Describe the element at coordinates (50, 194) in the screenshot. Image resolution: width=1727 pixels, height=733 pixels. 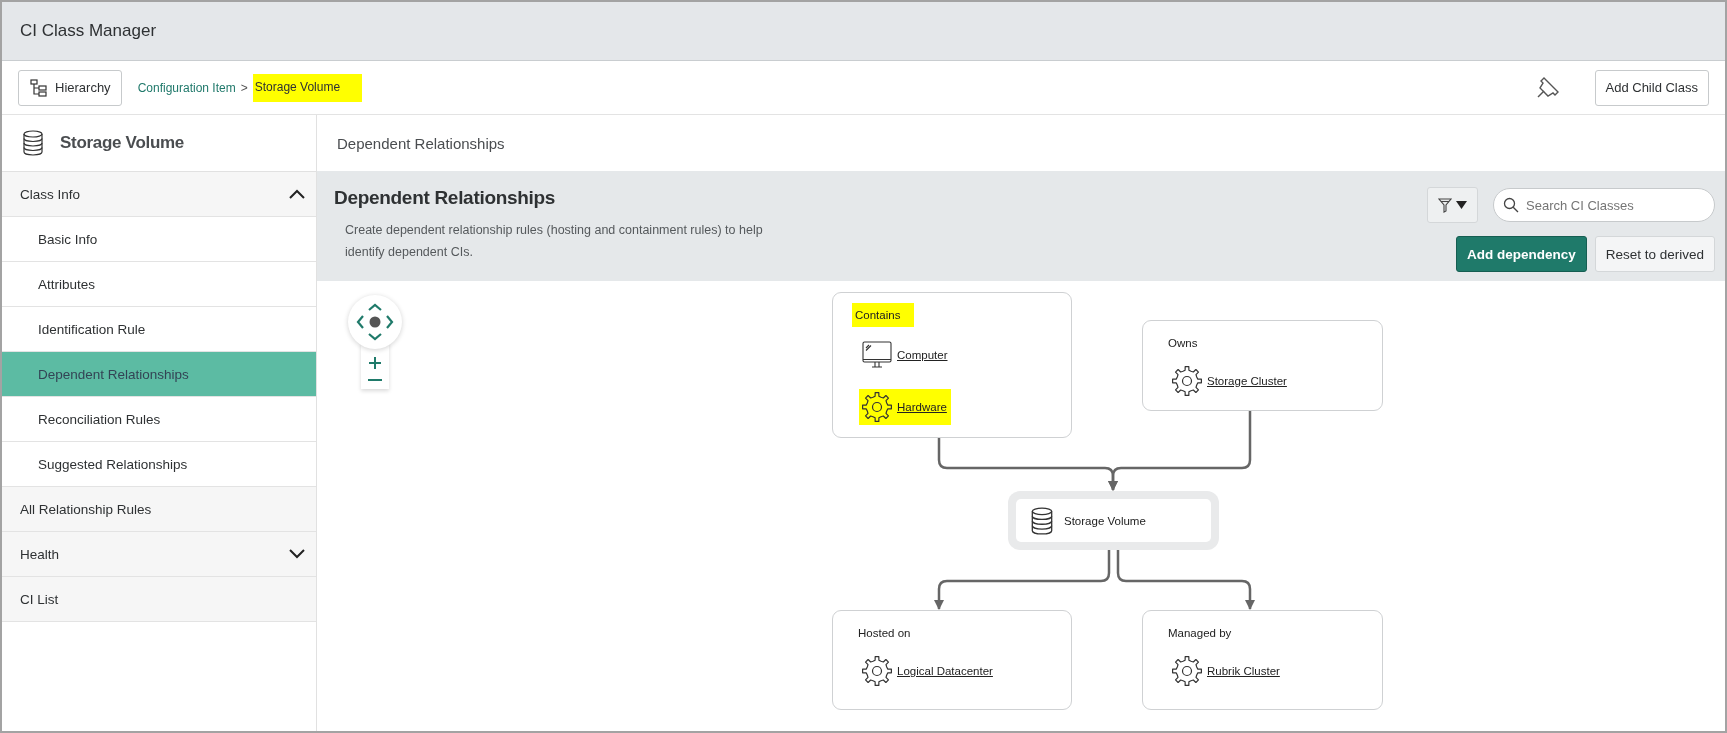
I see `sidebar-section-label: Class Info` at that location.